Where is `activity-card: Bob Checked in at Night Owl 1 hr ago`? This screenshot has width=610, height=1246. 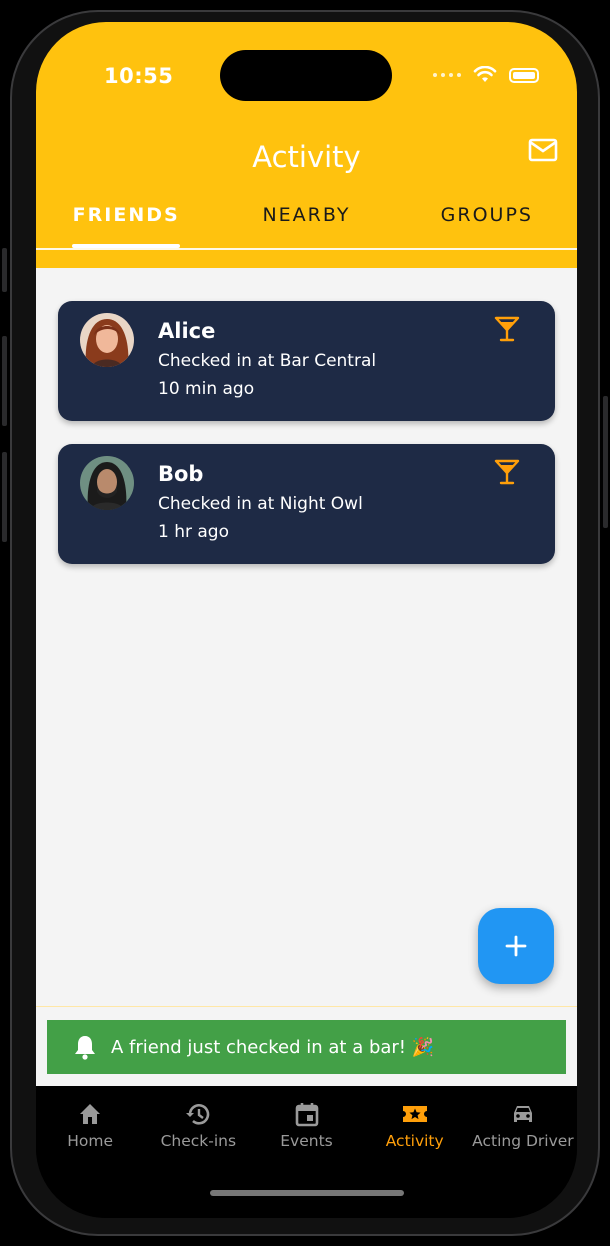
activity-card: Bob Checked in at Night Owl 1 hr ago is located at coordinates (306, 504).